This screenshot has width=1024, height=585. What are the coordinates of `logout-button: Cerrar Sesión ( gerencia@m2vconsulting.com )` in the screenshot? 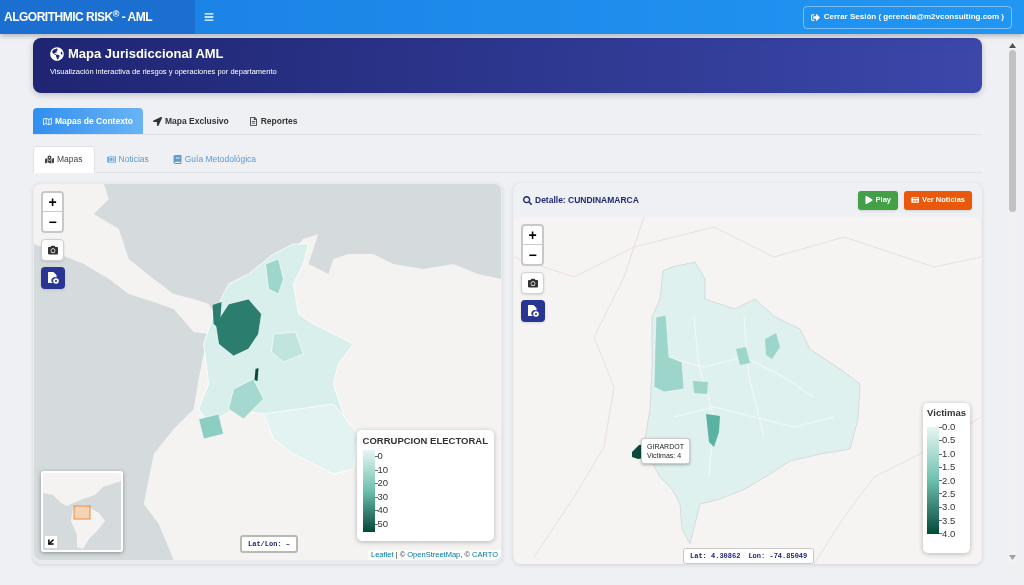 It's located at (907, 17).